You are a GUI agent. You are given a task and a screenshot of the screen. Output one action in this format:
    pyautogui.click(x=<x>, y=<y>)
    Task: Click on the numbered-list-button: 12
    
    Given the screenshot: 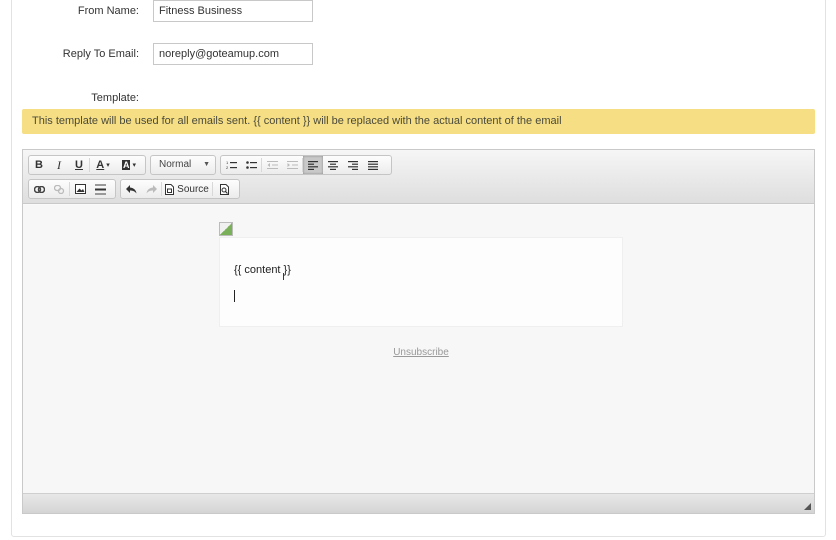 What is the action you would take?
    pyautogui.click(x=231, y=165)
    